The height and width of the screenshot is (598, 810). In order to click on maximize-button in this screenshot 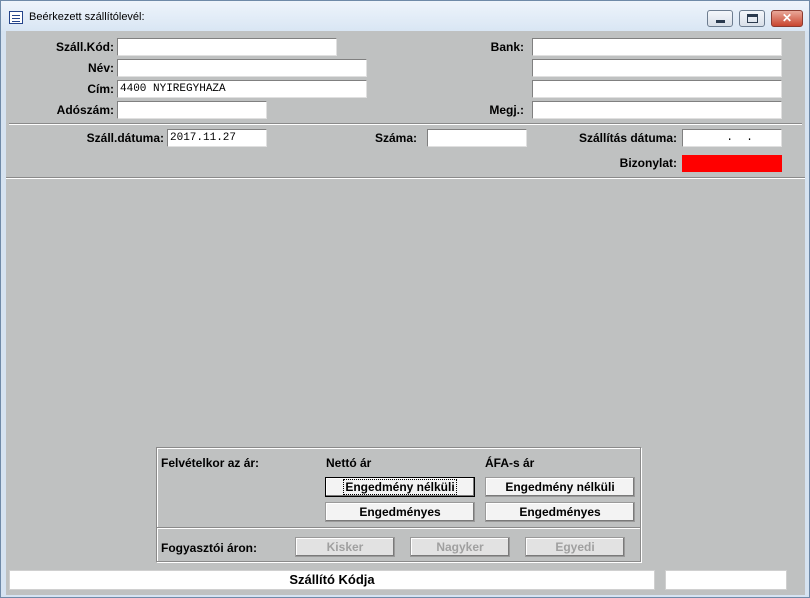, I will do `click(752, 18)`.